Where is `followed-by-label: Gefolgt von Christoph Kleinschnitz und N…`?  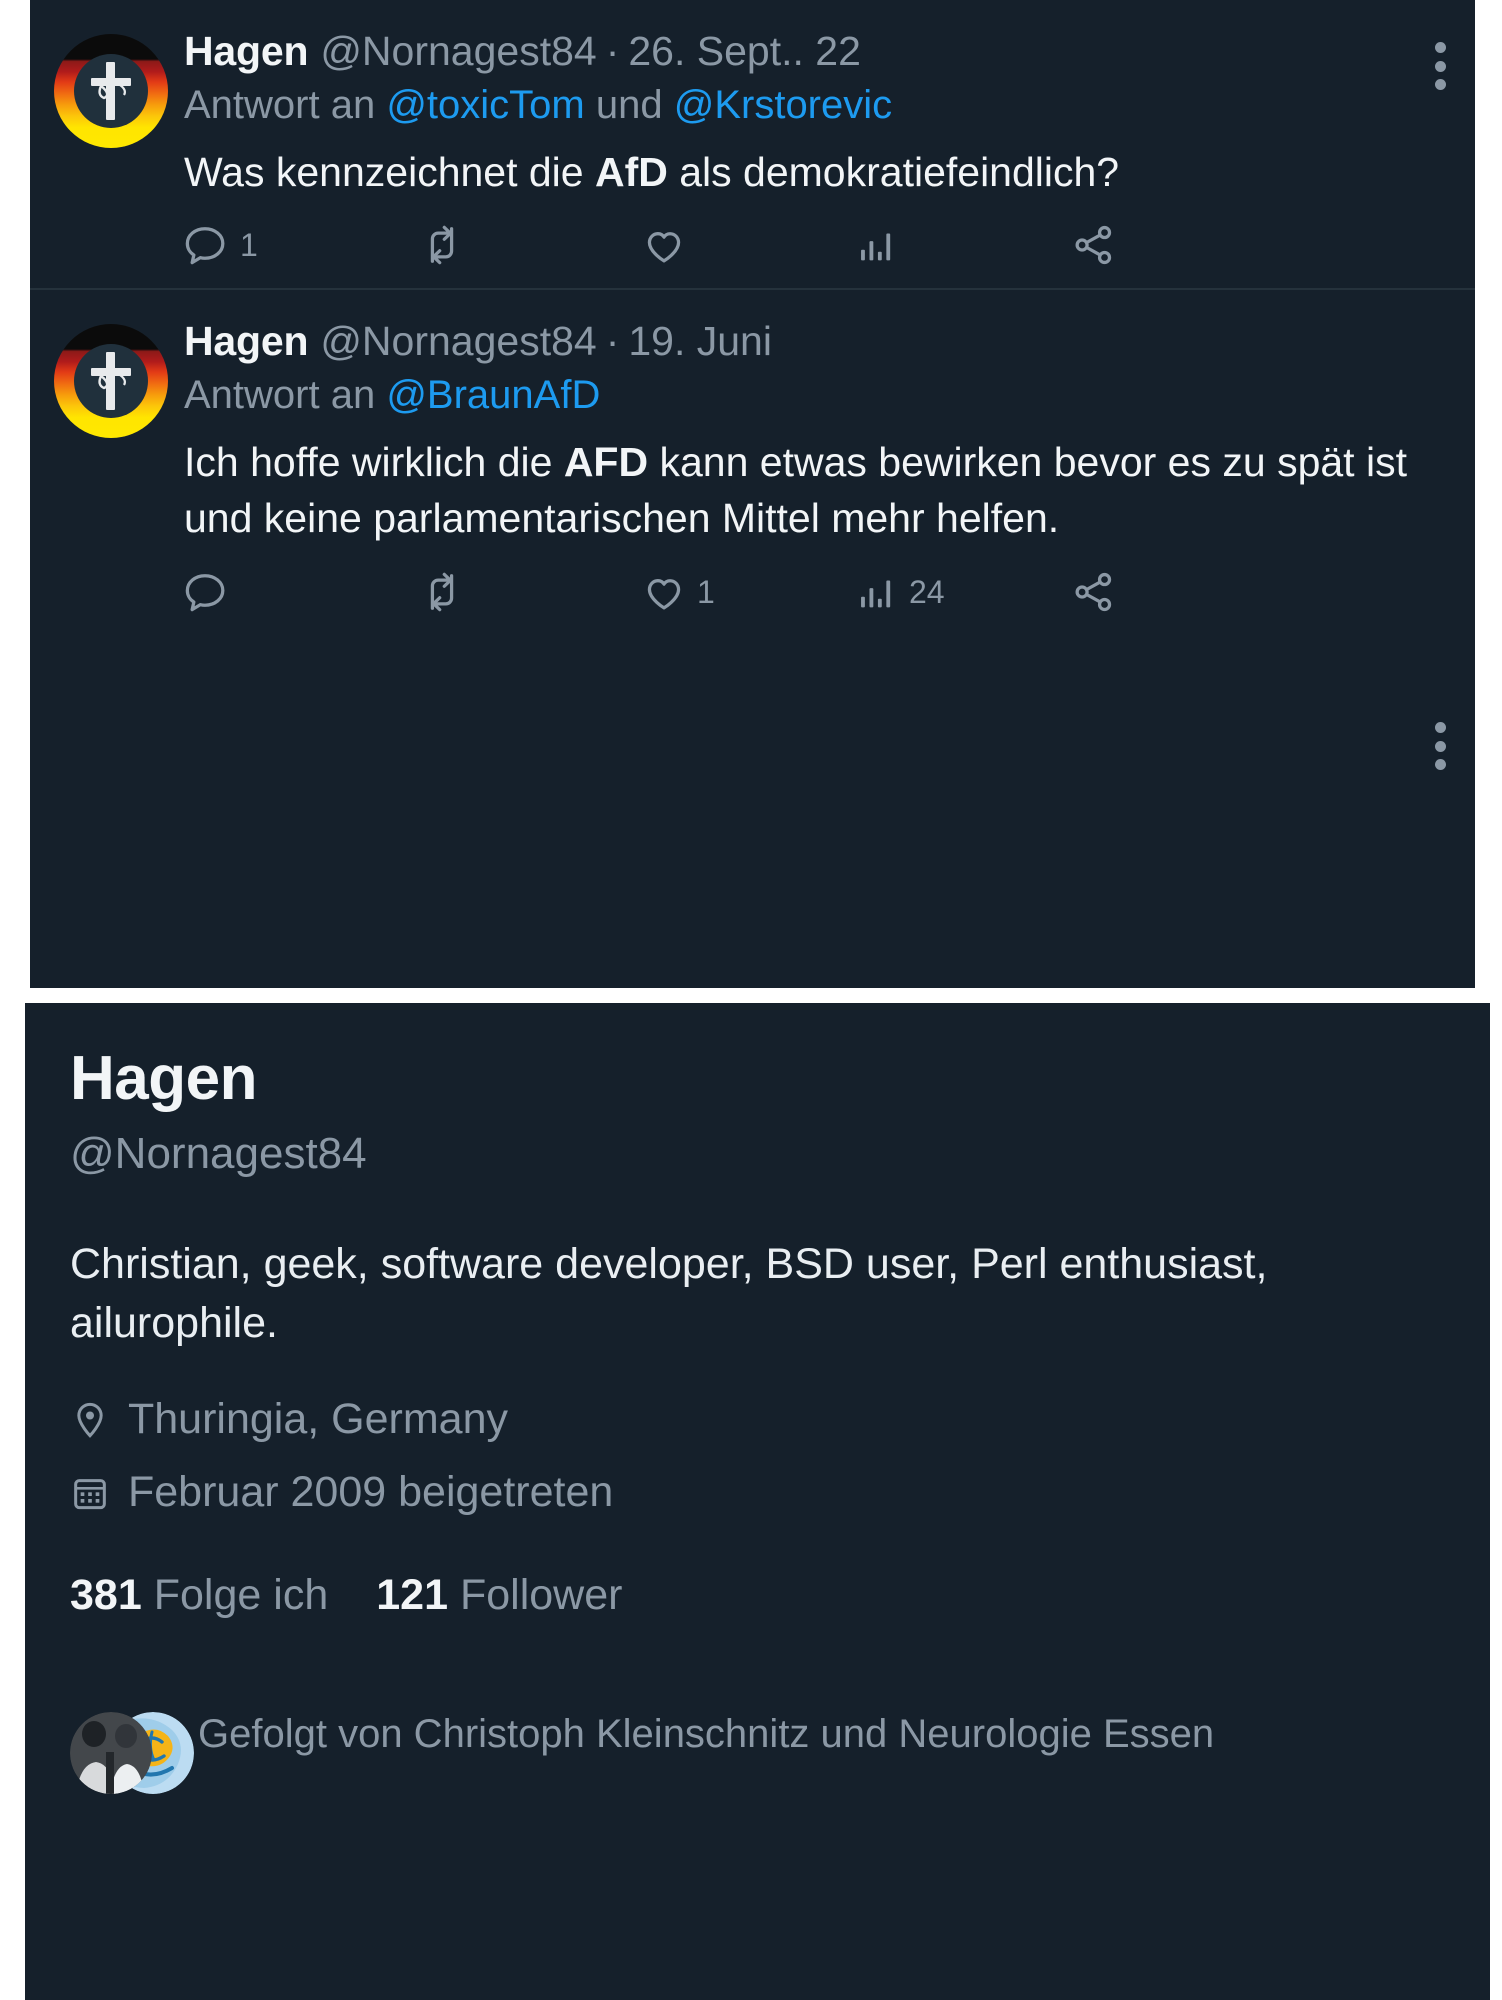
followed-by-label: Gefolgt von Christoph Kleinschnitz und N… is located at coordinates (706, 1733).